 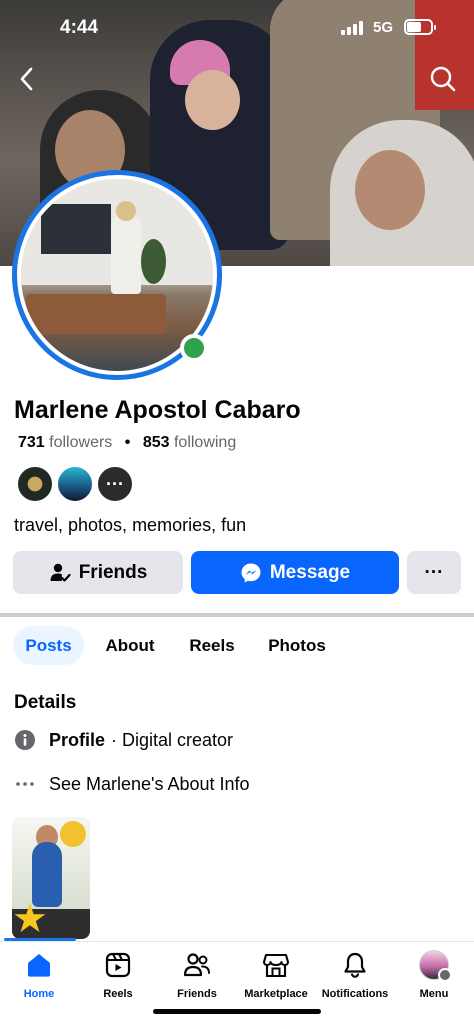 I want to click on network-type: 5G, so click(x=383, y=27).